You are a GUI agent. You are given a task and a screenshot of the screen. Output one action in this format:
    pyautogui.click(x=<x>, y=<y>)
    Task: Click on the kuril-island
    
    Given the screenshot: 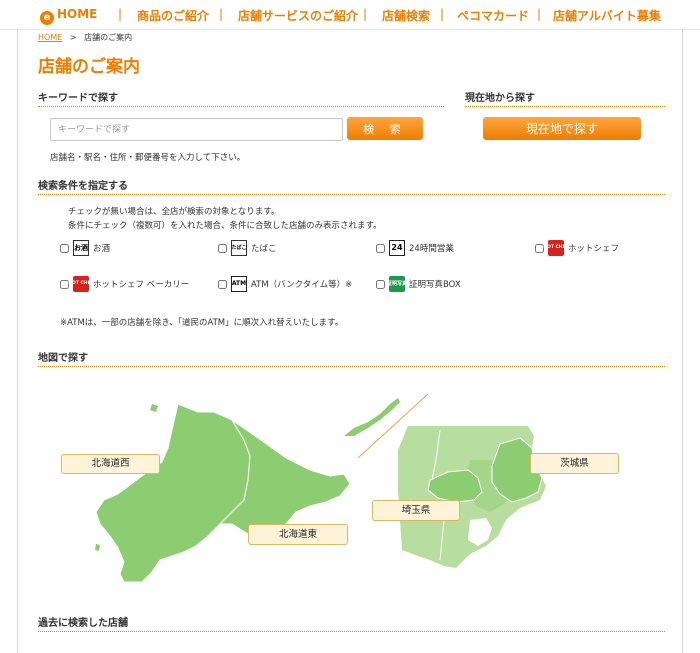 What is the action you would take?
    pyautogui.click(x=372, y=417)
    